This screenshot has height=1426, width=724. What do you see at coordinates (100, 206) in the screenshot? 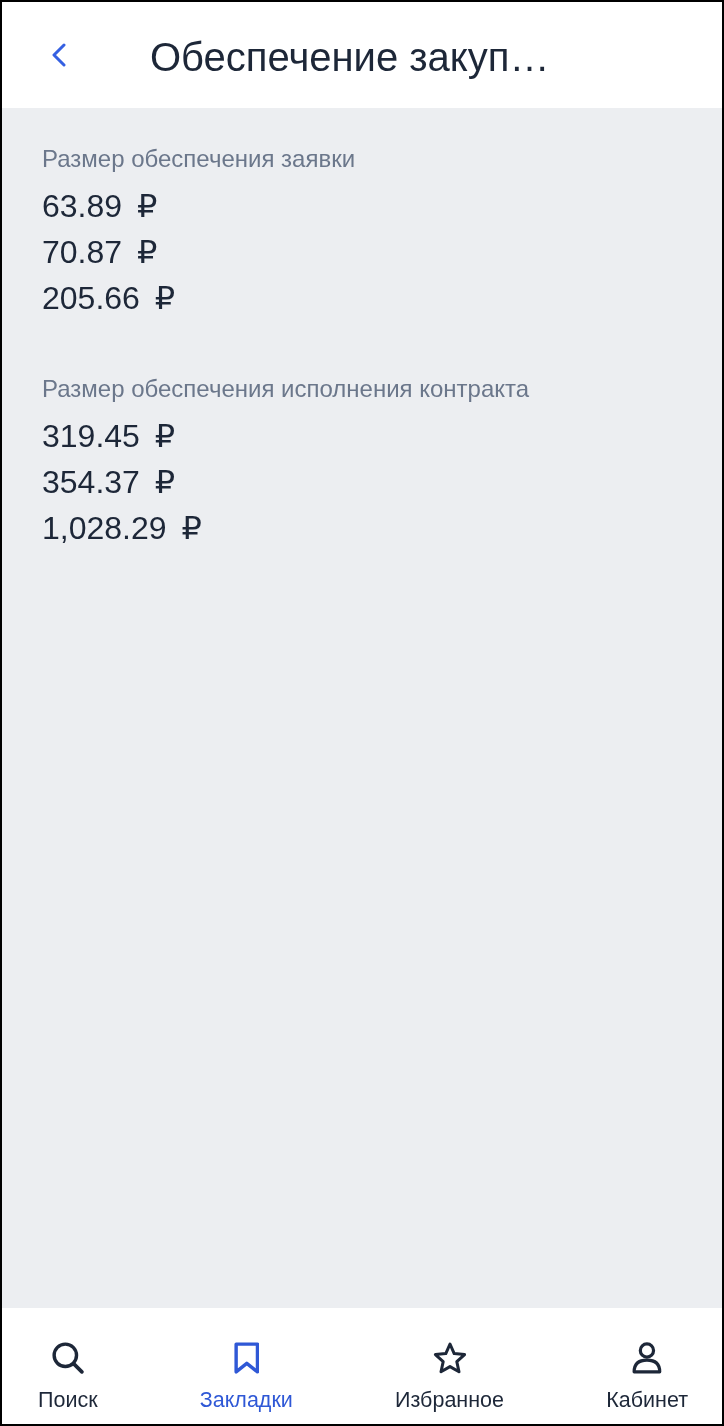
I see `amount-value: 63.89 ₽` at bounding box center [100, 206].